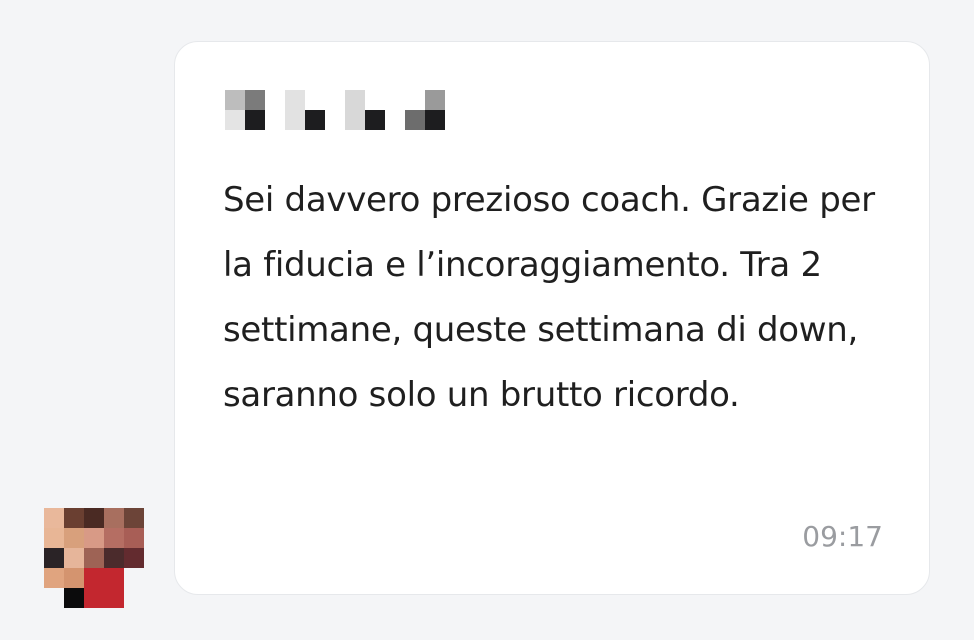 The width and height of the screenshot is (974, 640). I want to click on avatar, so click(94, 558).